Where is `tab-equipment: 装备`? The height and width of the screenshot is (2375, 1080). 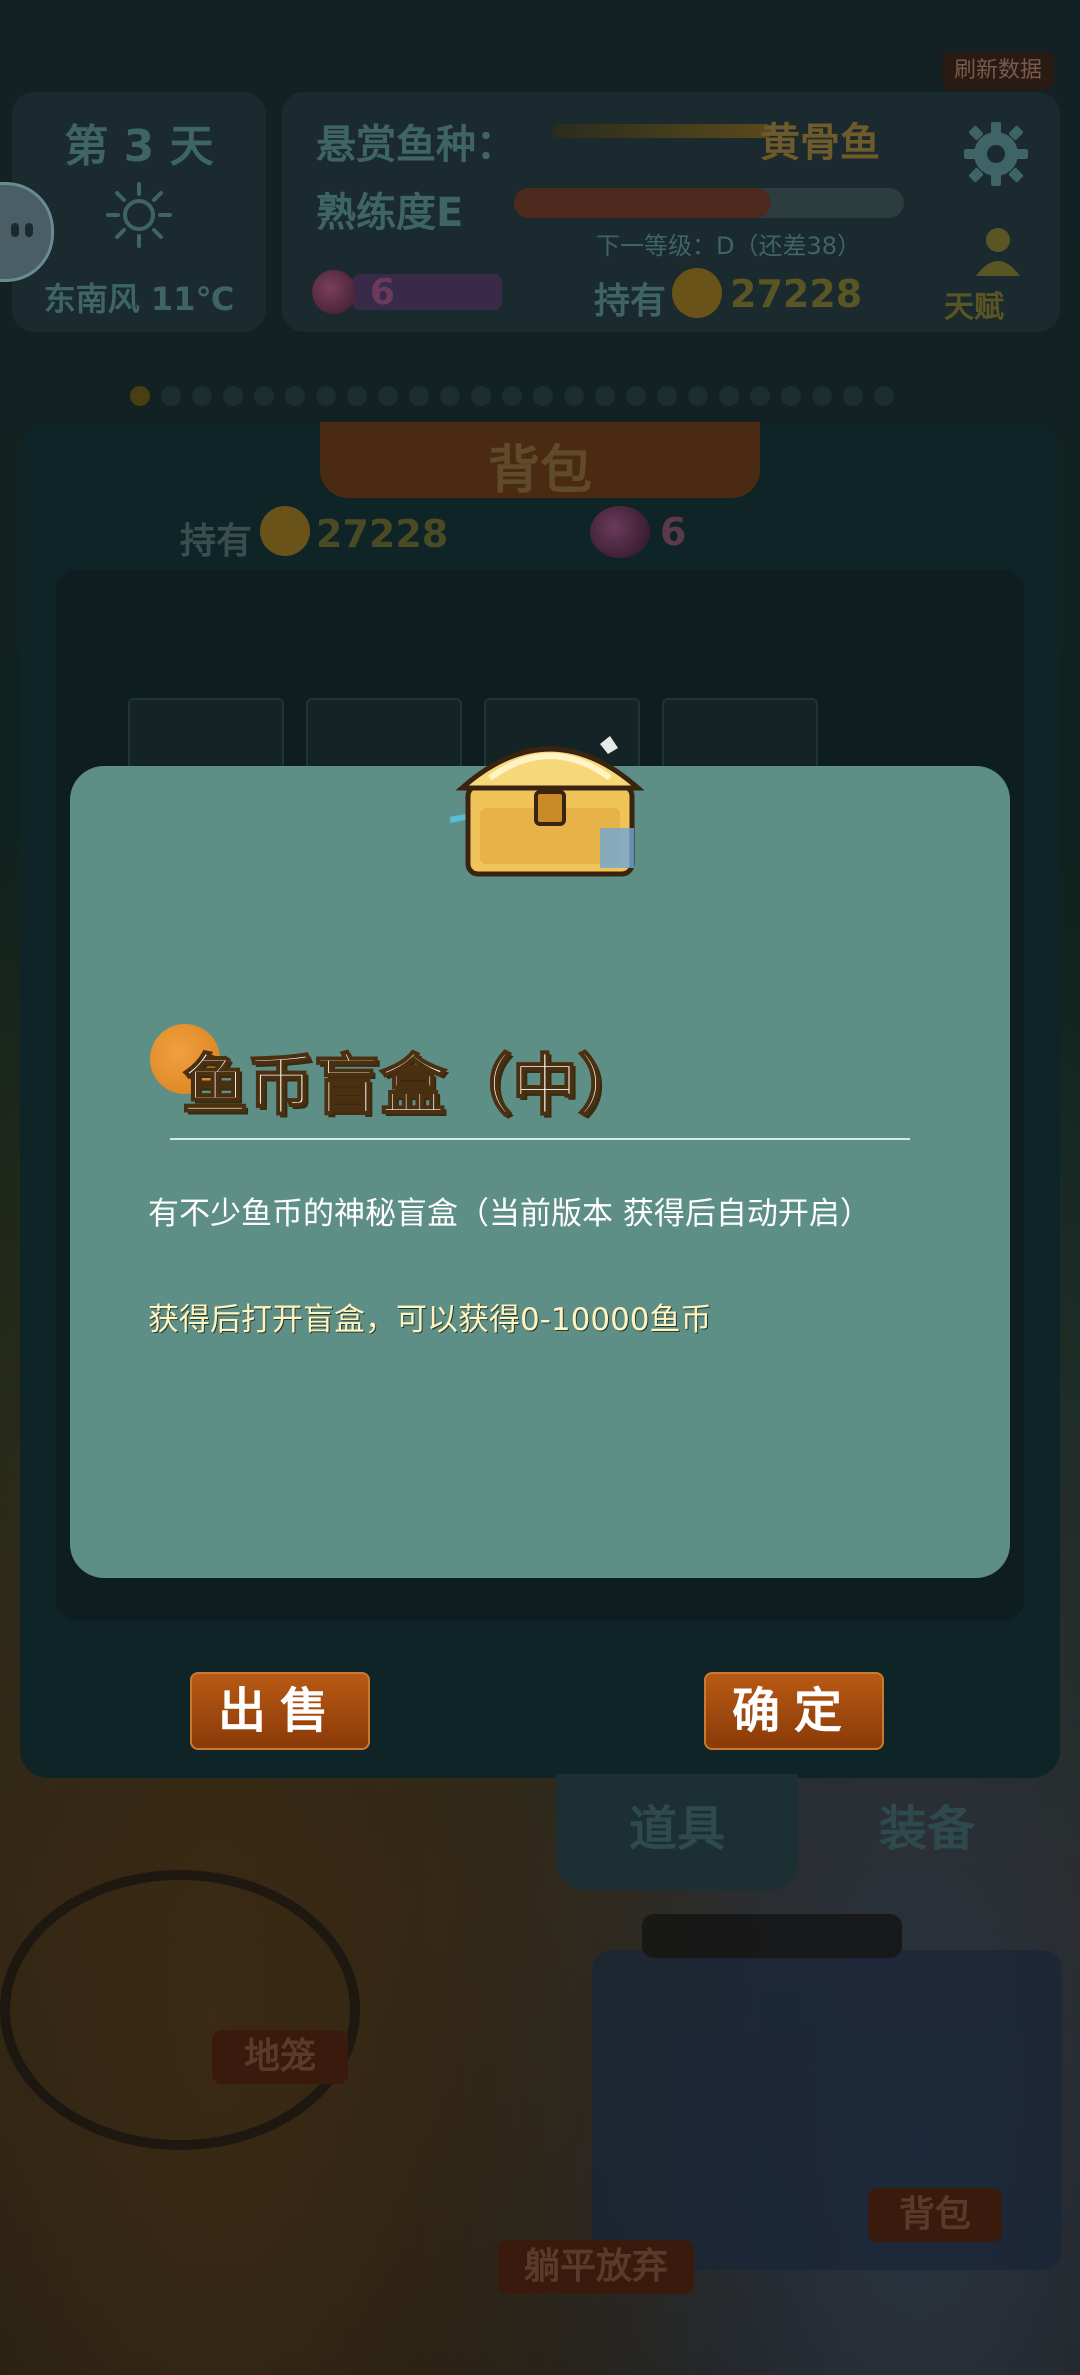 tab-equipment: 装备 is located at coordinates (927, 1832).